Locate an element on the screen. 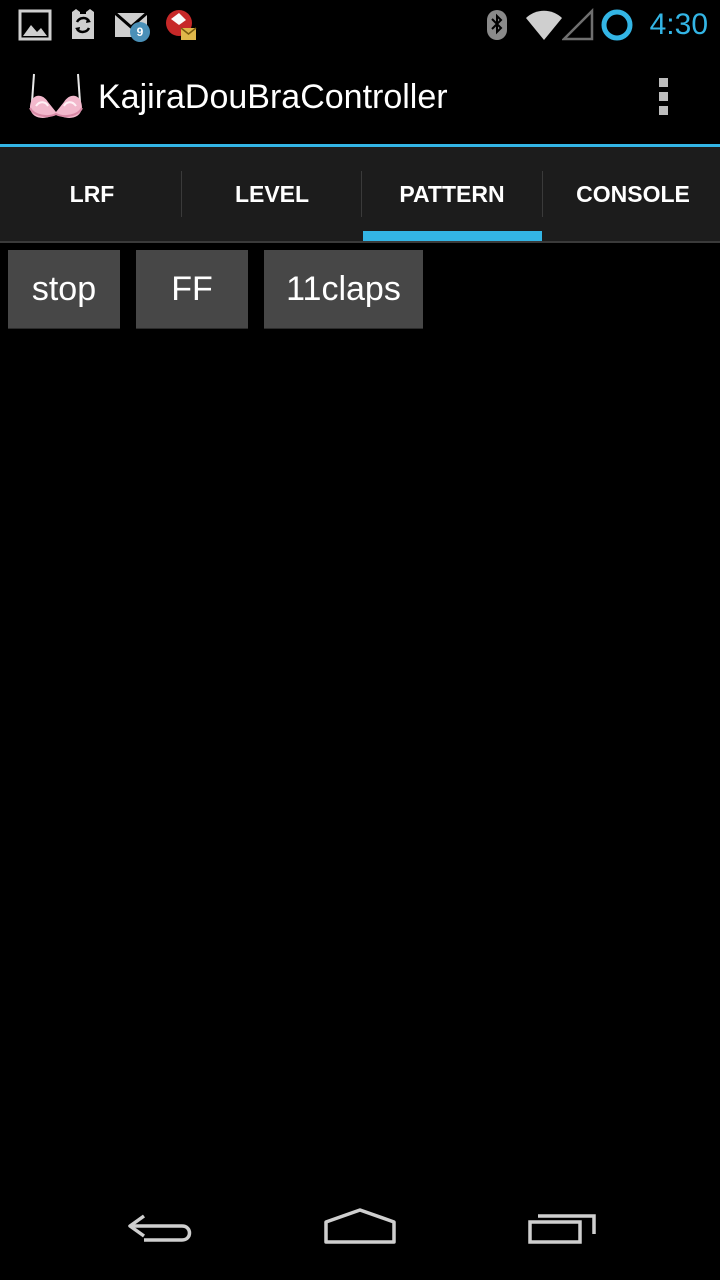 This screenshot has height=1280, width=720. tab-level: LEVEL is located at coordinates (272, 194).